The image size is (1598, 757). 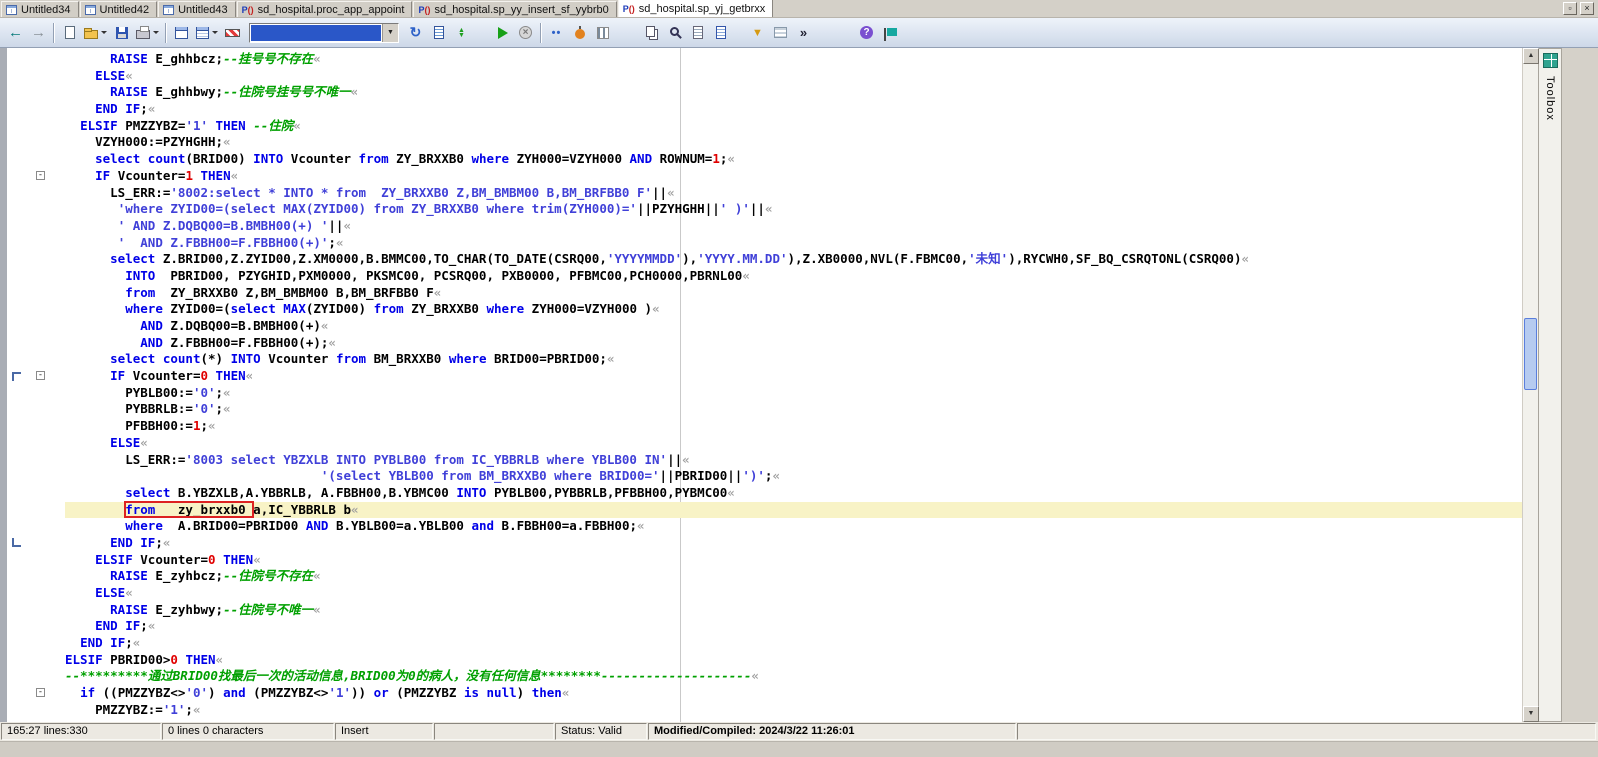 What do you see at coordinates (764, 343) in the screenshot?
I see `code-line: AND Z.FBBH00=F.FBBH00(+);«` at bounding box center [764, 343].